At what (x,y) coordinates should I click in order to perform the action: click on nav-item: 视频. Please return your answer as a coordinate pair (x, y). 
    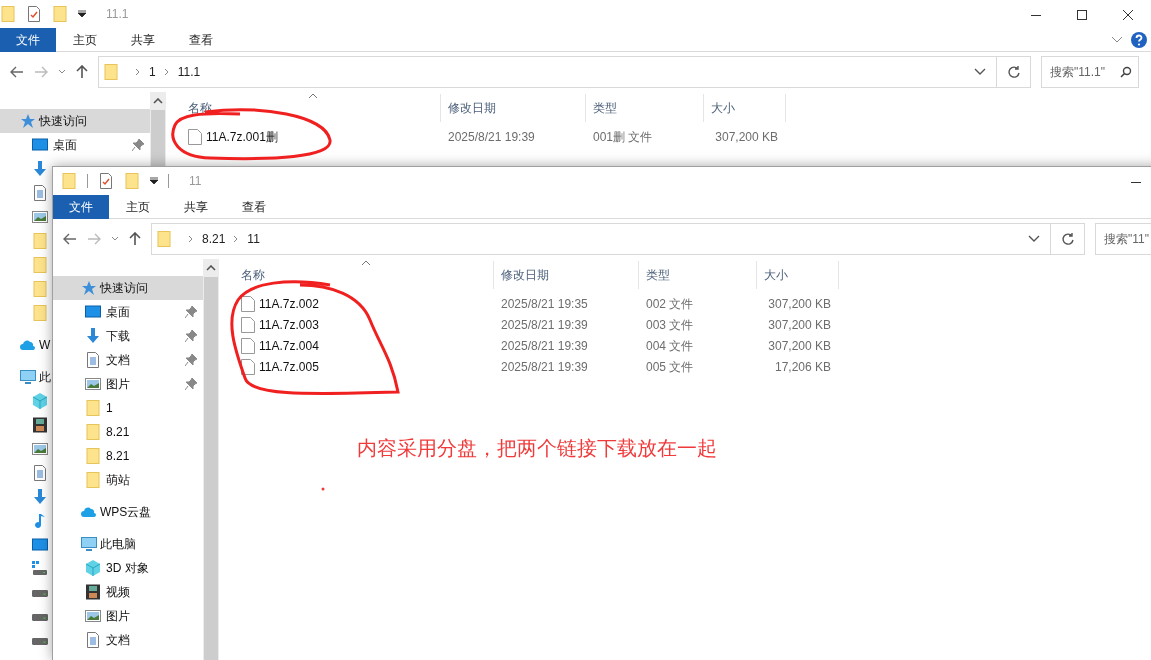
    Looking at the image, I should click on (94, 592).